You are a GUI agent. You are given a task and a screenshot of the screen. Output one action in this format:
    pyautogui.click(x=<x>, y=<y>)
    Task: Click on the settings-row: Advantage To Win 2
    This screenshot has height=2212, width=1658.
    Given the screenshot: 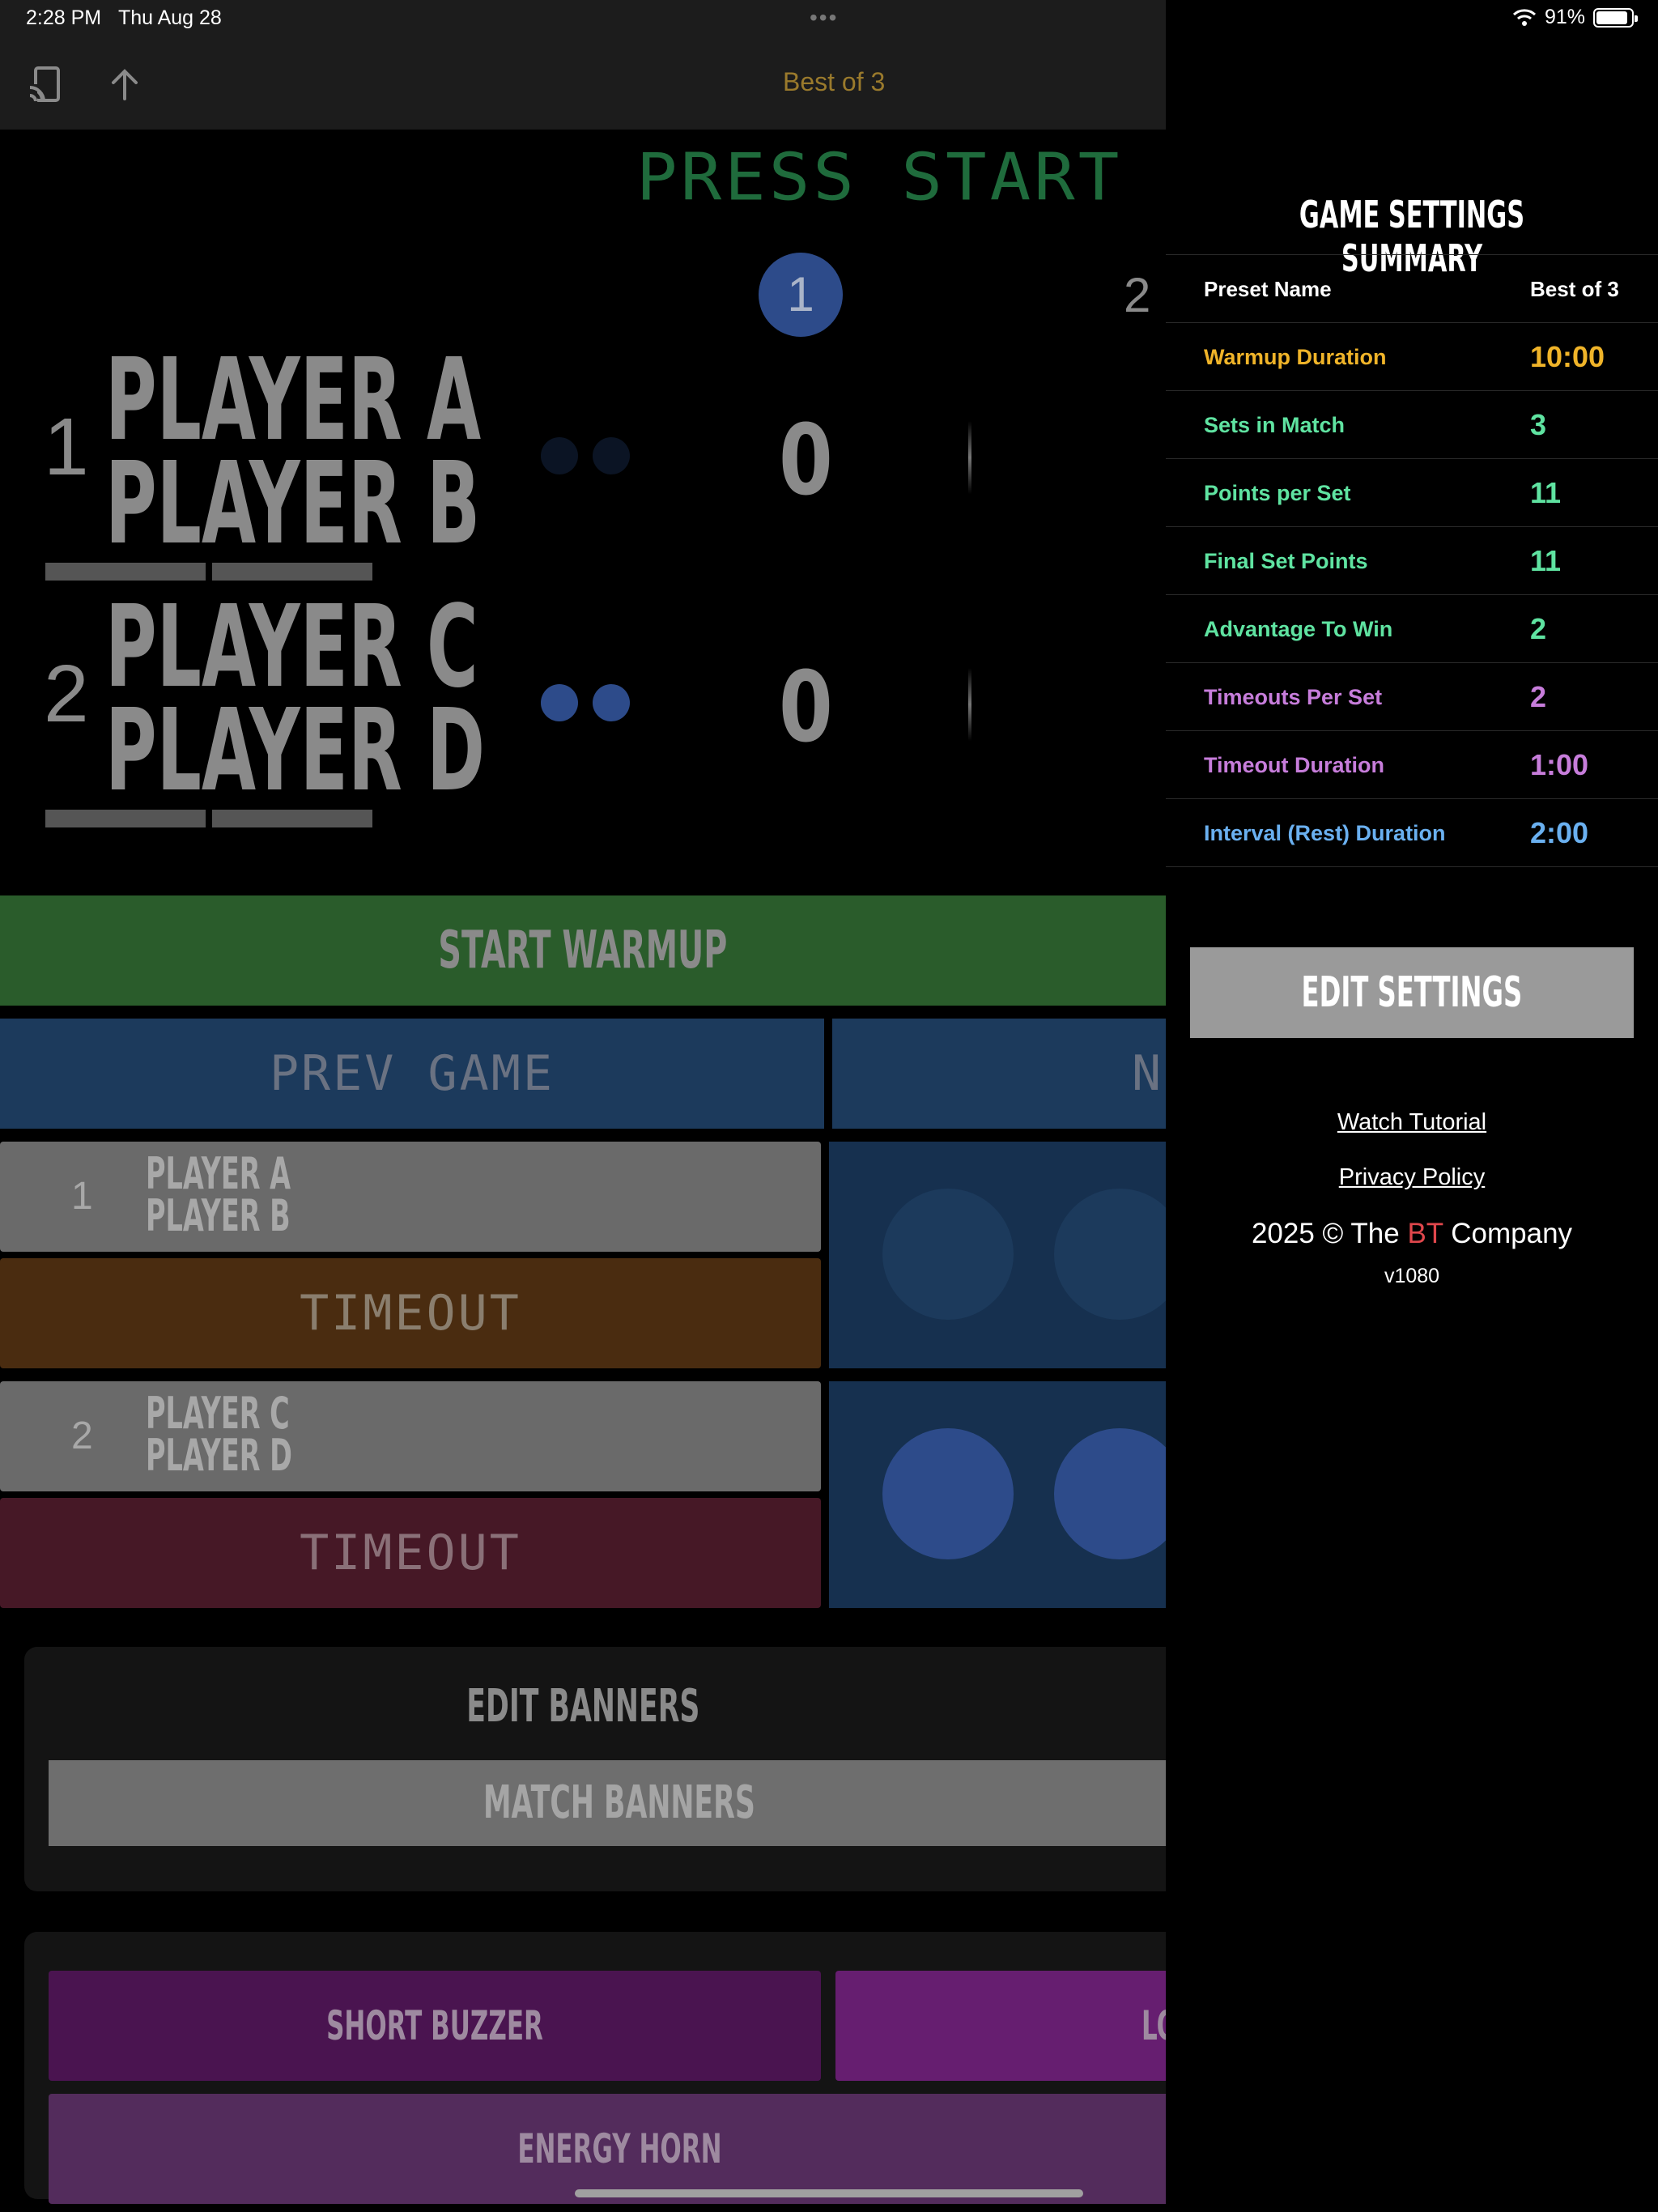 What is the action you would take?
    pyautogui.click(x=1412, y=629)
    